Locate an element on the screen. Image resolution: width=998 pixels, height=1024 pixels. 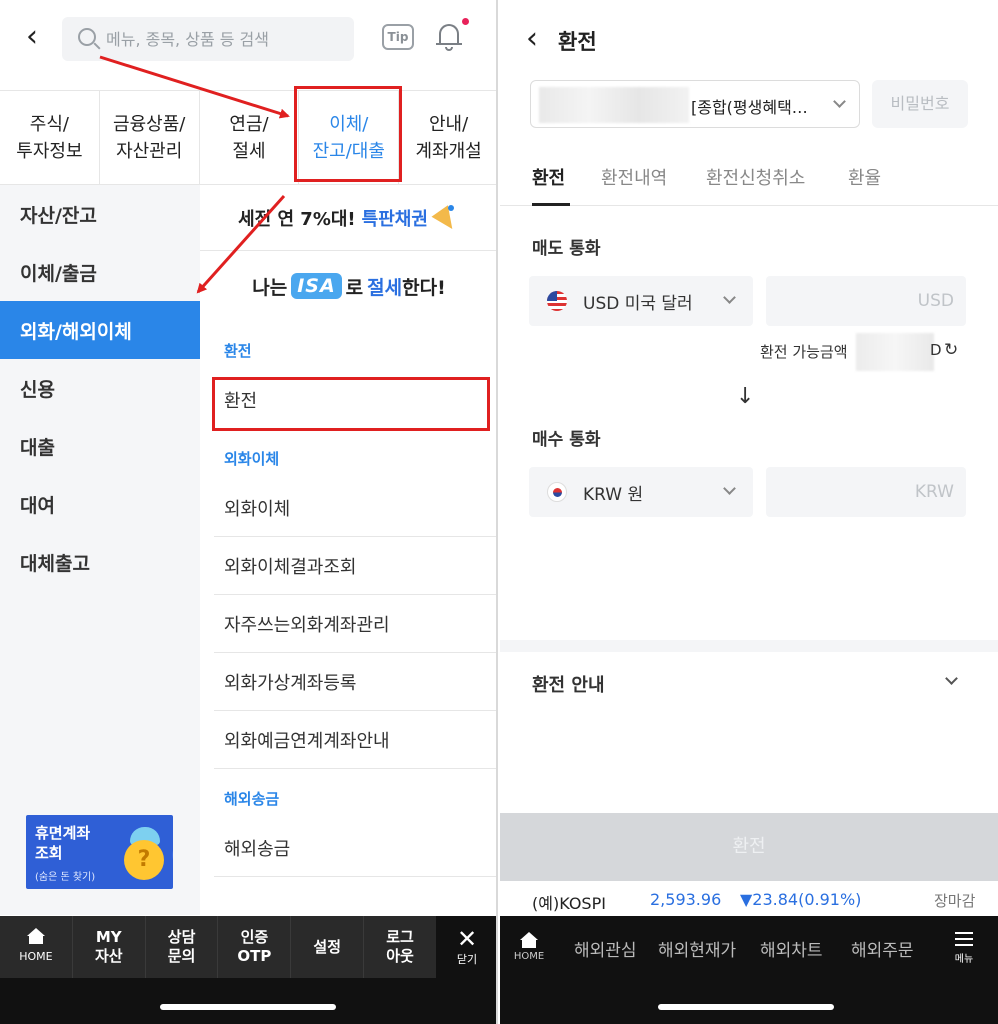
tab-my-assets: MY 자산 is located at coordinates (109, 947).